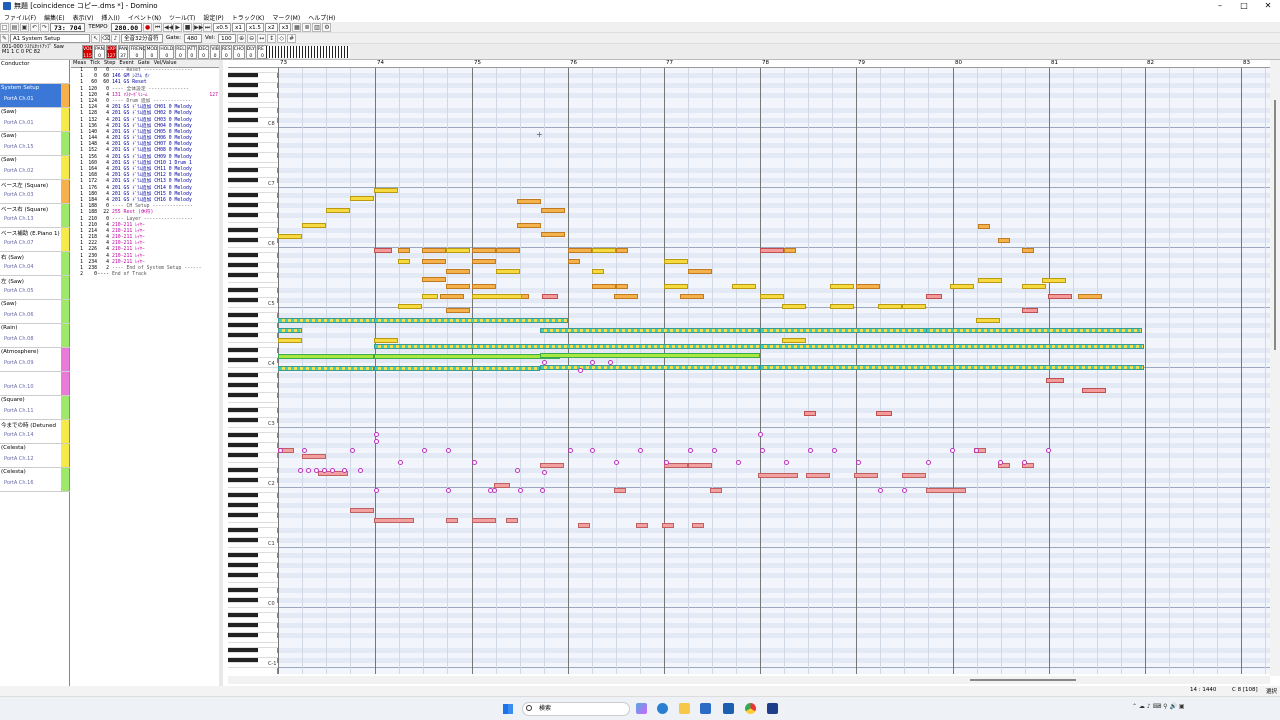 This screenshot has width=1280, height=720. What do you see at coordinates (254, 27) in the screenshot?
I see `speed-button: x1.5` at bounding box center [254, 27].